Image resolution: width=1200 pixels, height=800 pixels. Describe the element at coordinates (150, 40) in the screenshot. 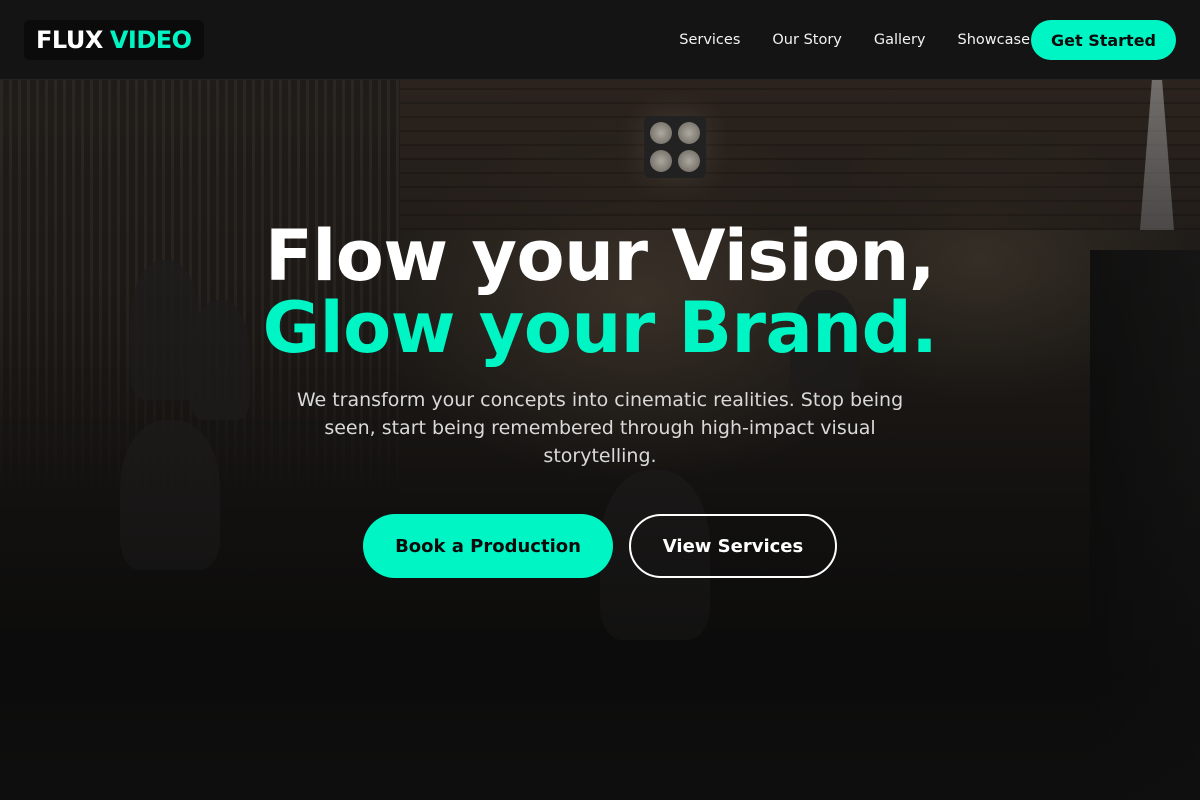

I see `logo-text-video: VIDEO` at that location.